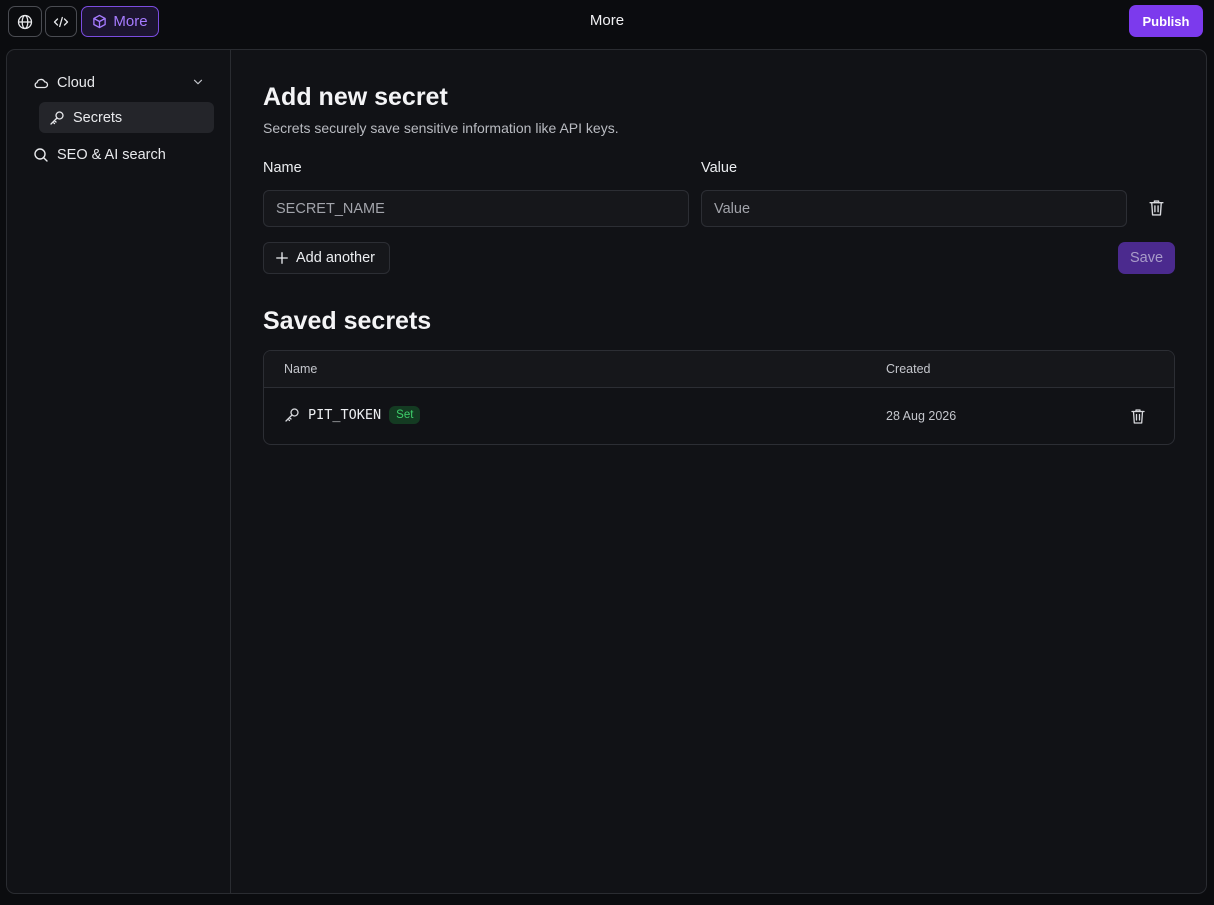  I want to click on delete-secret-icon, so click(1138, 416).